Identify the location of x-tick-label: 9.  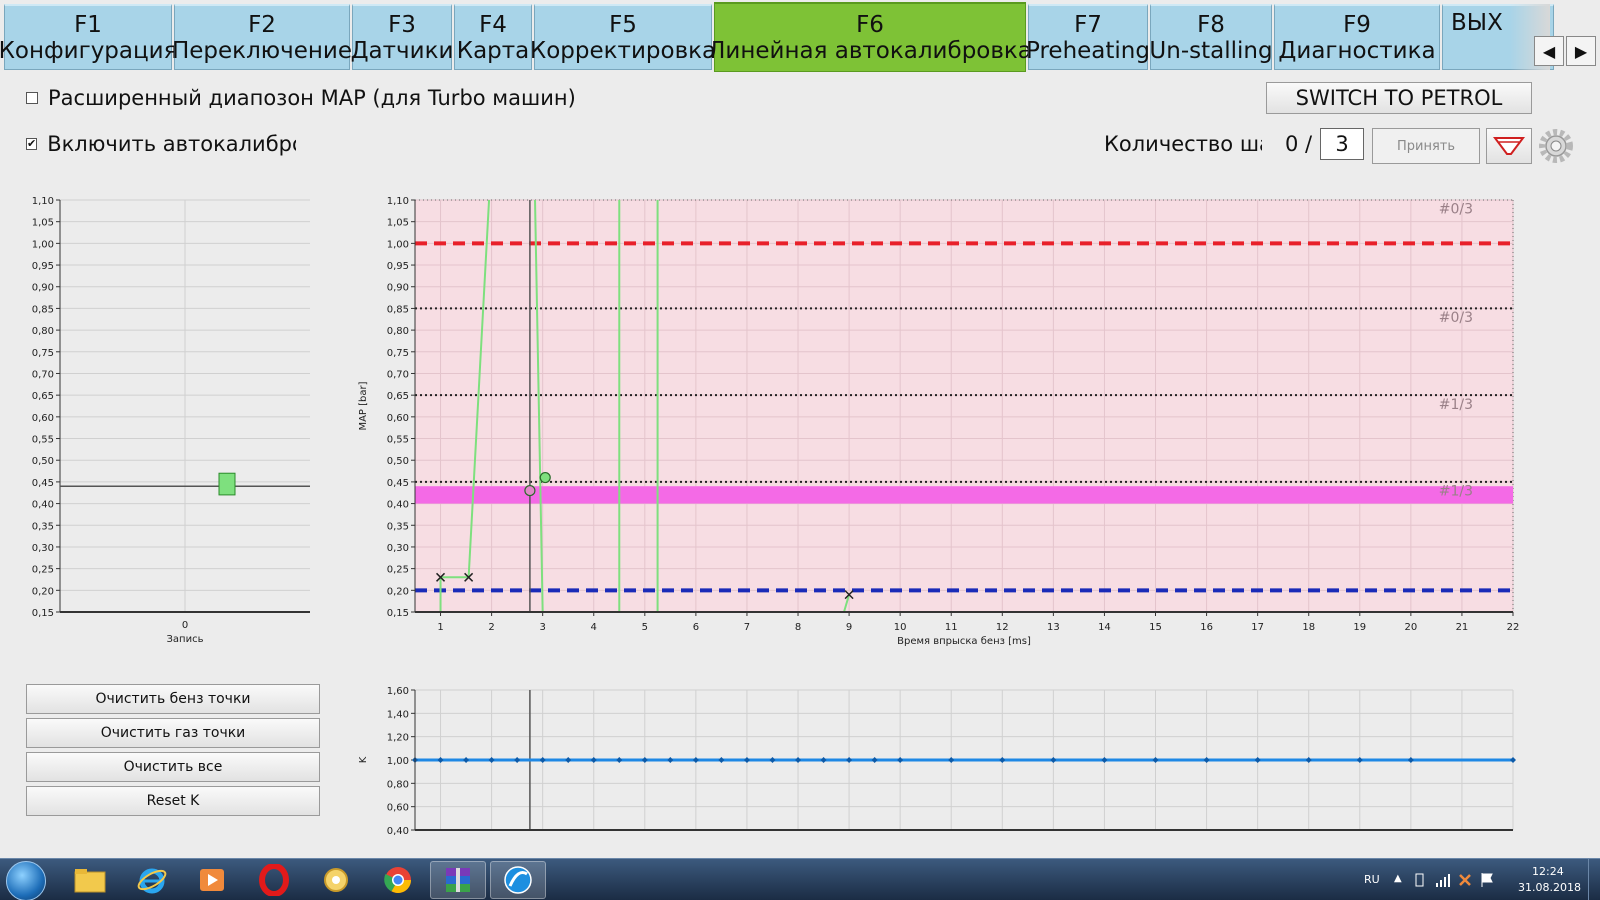
(849, 627).